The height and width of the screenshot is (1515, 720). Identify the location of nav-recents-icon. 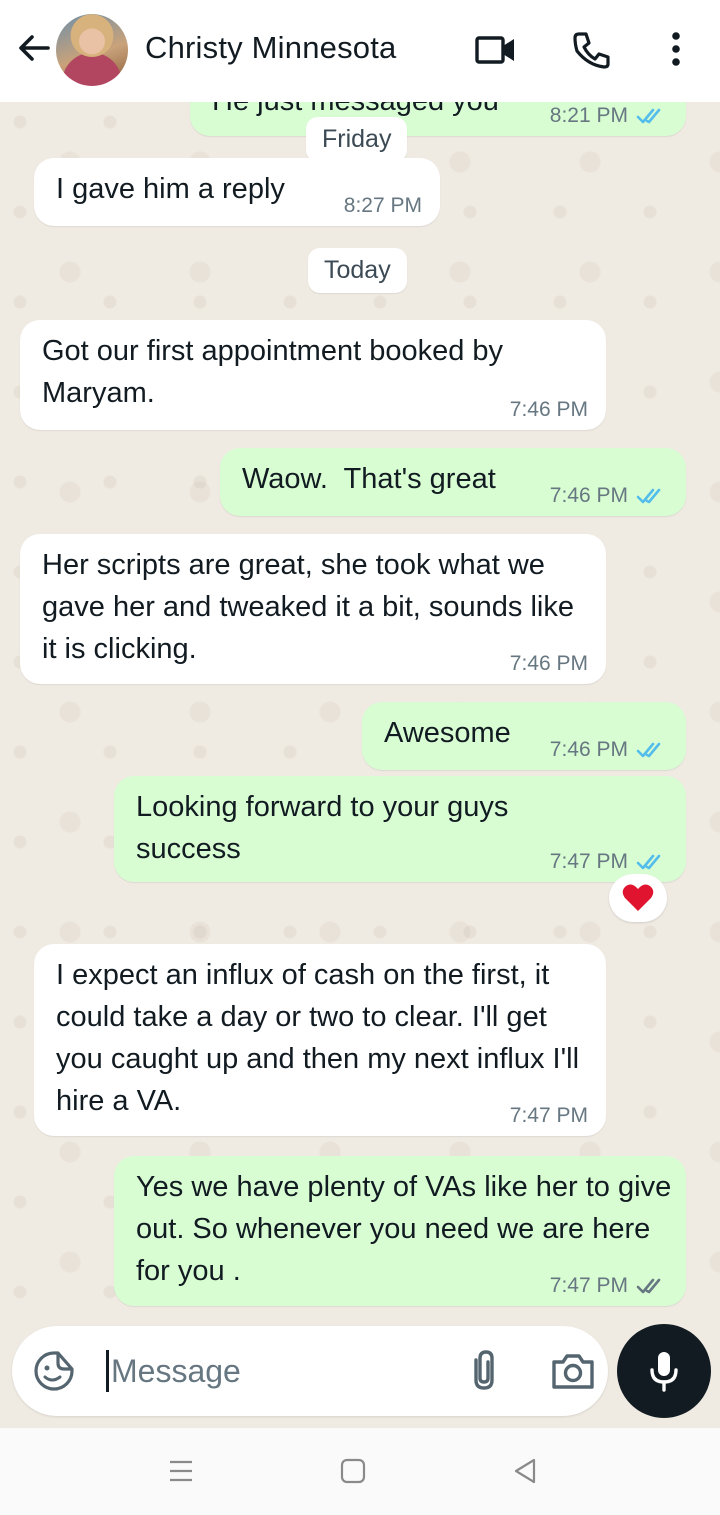
(181, 1471).